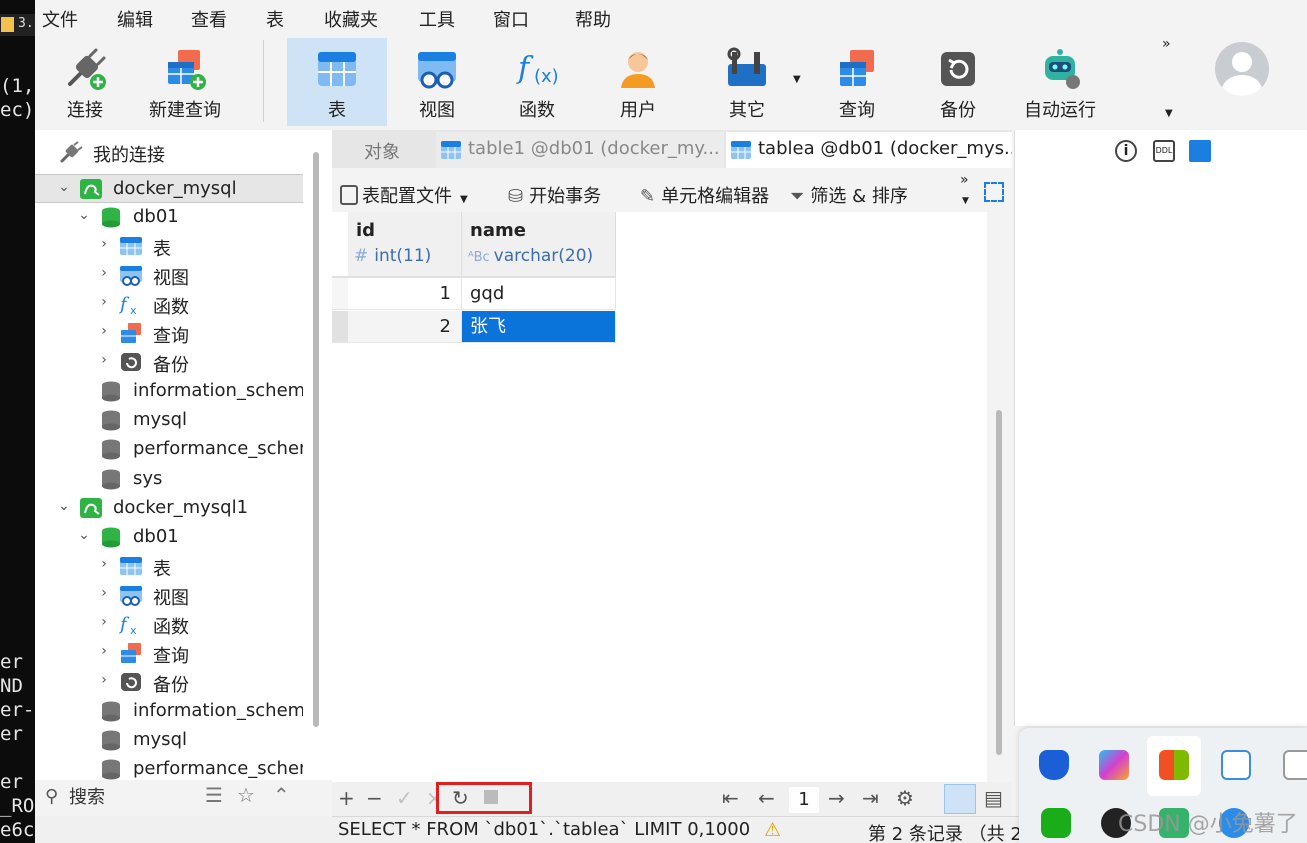 The height and width of the screenshot is (843, 1307). Describe the element at coordinates (209, 19) in the screenshot. I see `menu-view: 查看` at that location.